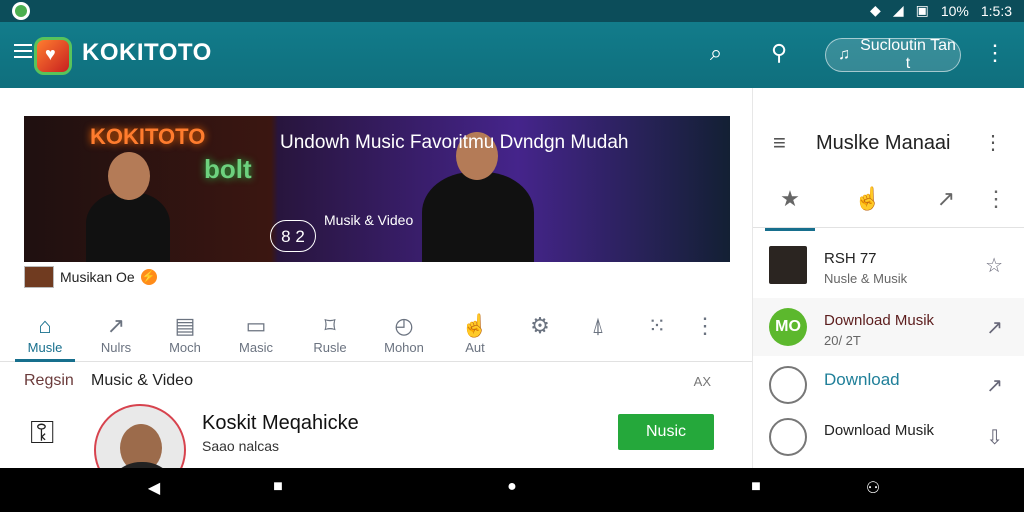  I want to click on download-count: 20/ 2T, so click(842, 340).